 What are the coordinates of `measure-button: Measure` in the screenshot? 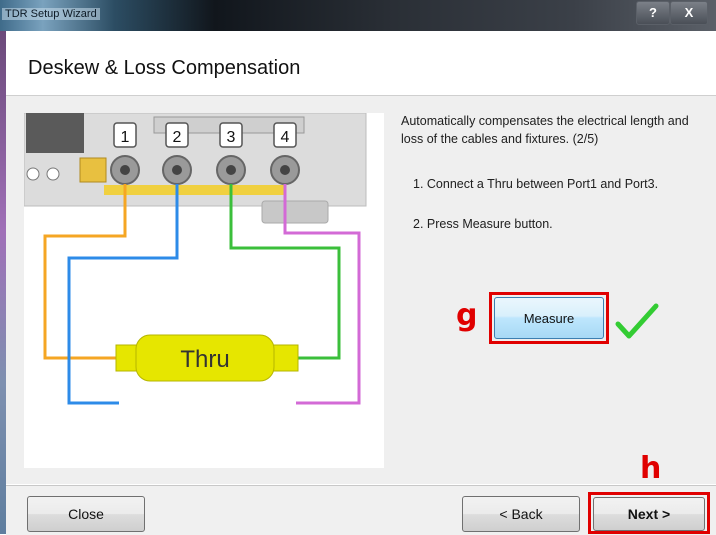 It's located at (549, 318).